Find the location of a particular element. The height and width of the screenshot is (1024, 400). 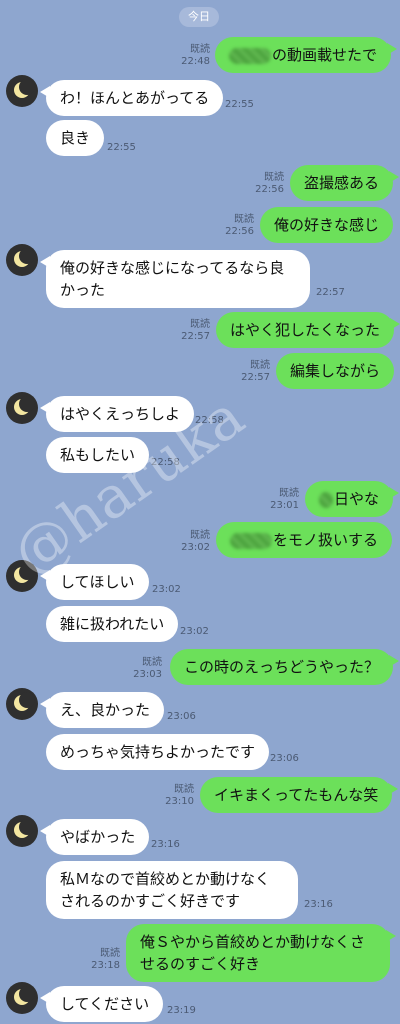

outgoing-message: 編集しながら is located at coordinates (335, 371).